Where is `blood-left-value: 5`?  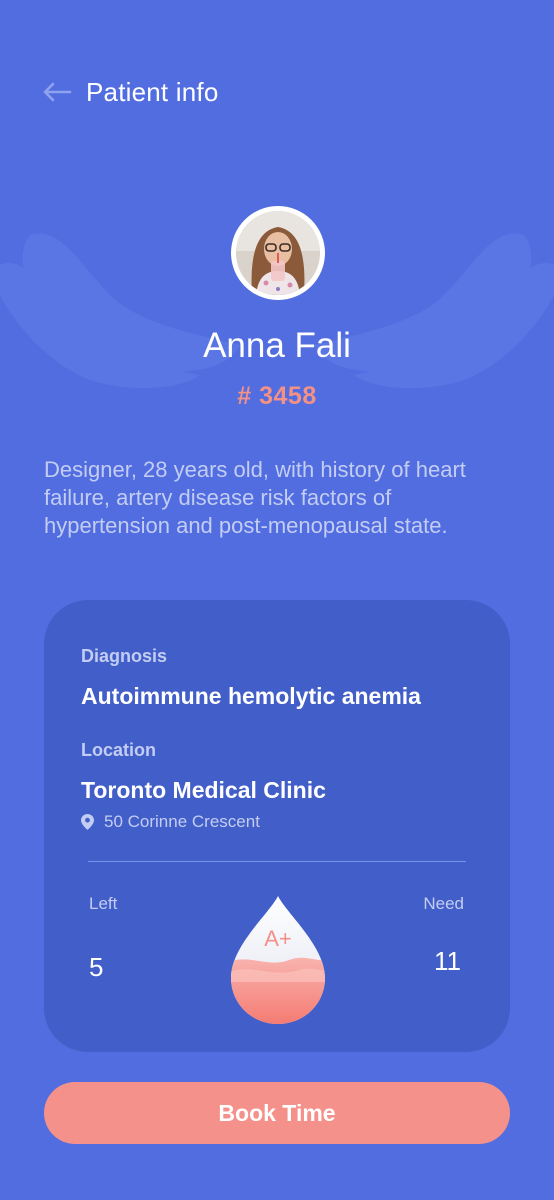 blood-left-value: 5 is located at coordinates (96, 967).